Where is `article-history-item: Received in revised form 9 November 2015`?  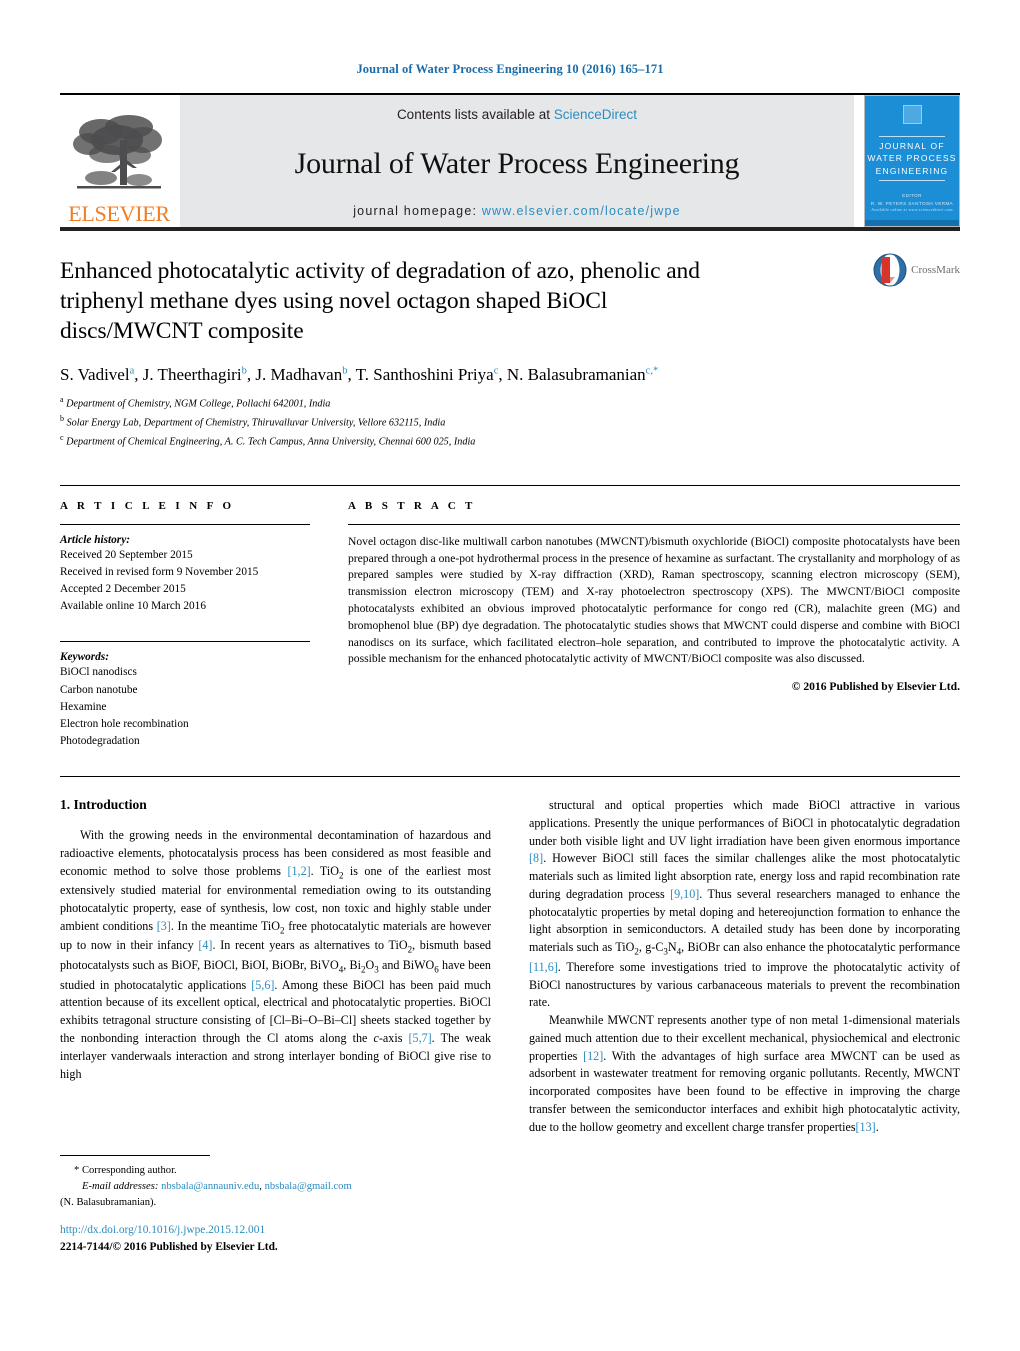 article-history-item: Received in revised form 9 November 2015 is located at coordinates (159, 571).